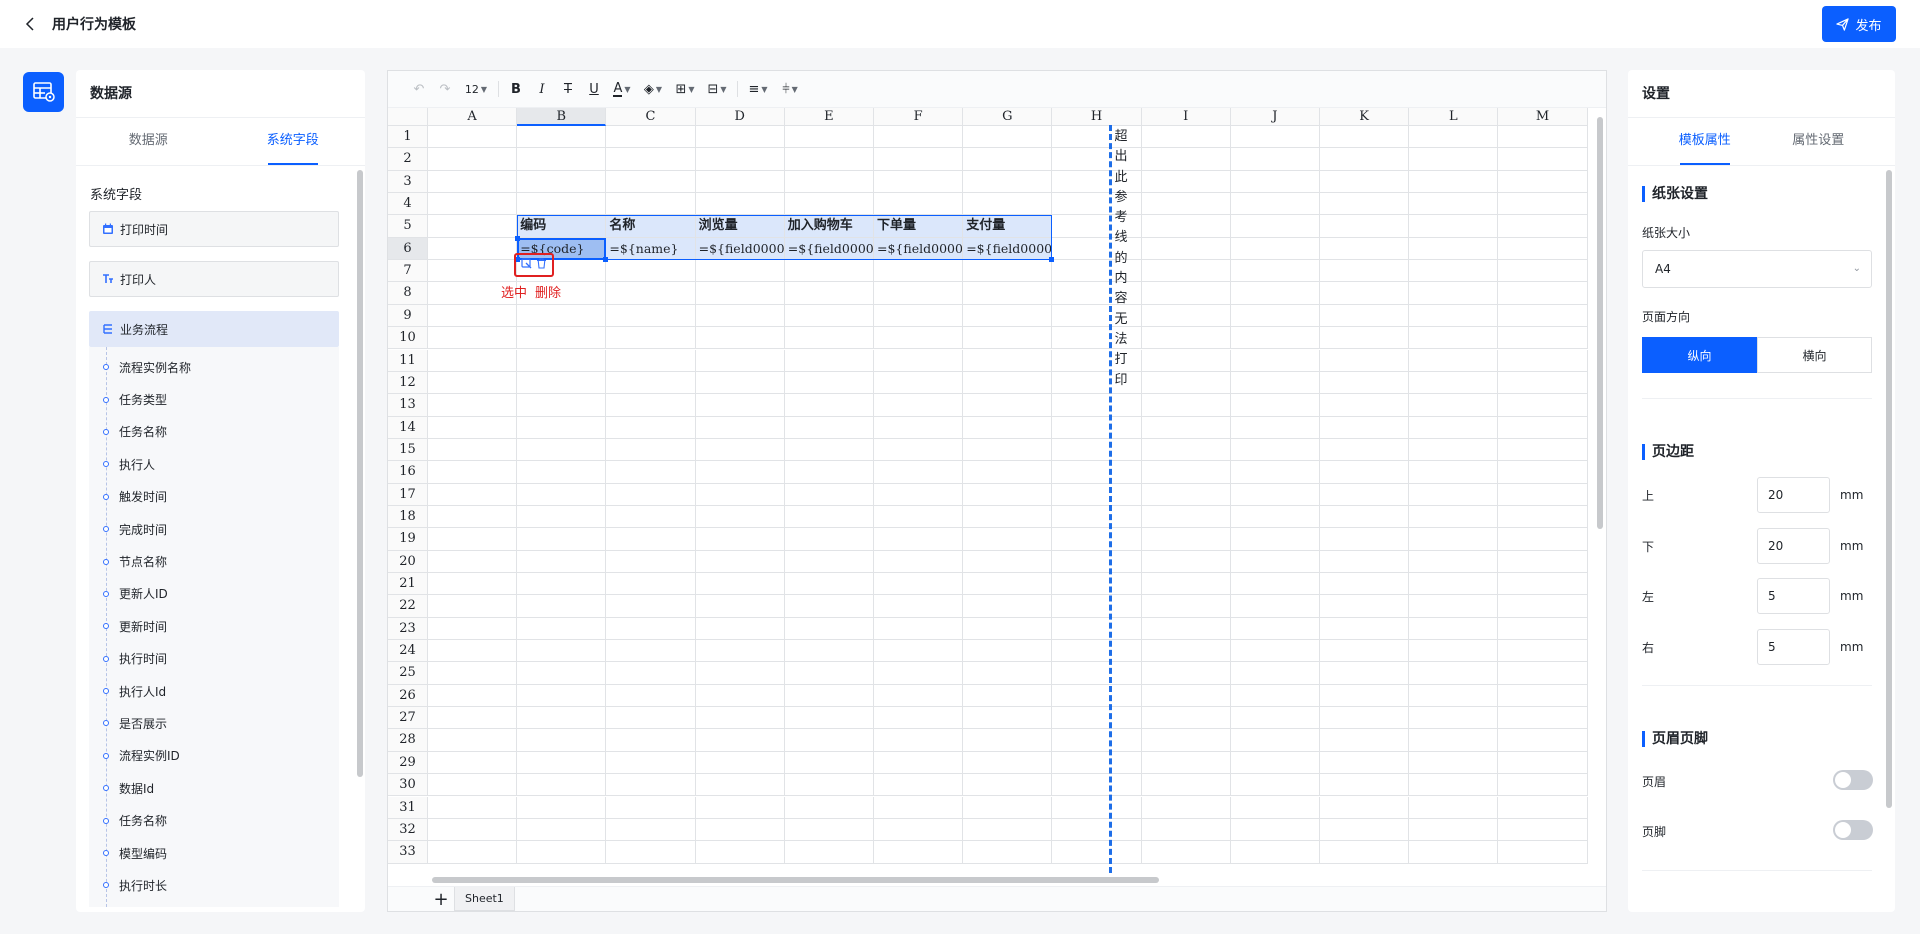 The image size is (1920, 934). What do you see at coordinates (214, 497) in the screenshot?
I see `business-field-item: 触发时间` at bounding box center [214, 497].